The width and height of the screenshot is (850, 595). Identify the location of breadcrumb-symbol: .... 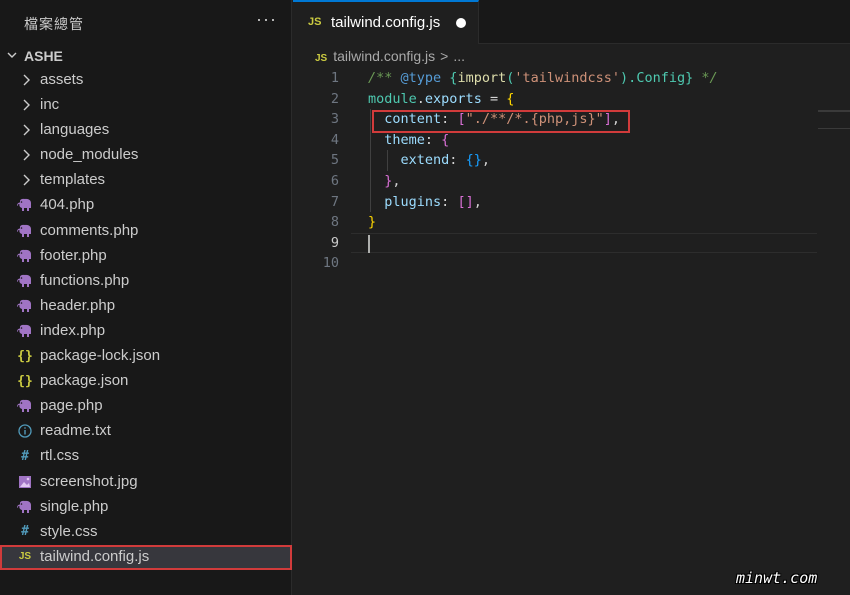
(459, 56).